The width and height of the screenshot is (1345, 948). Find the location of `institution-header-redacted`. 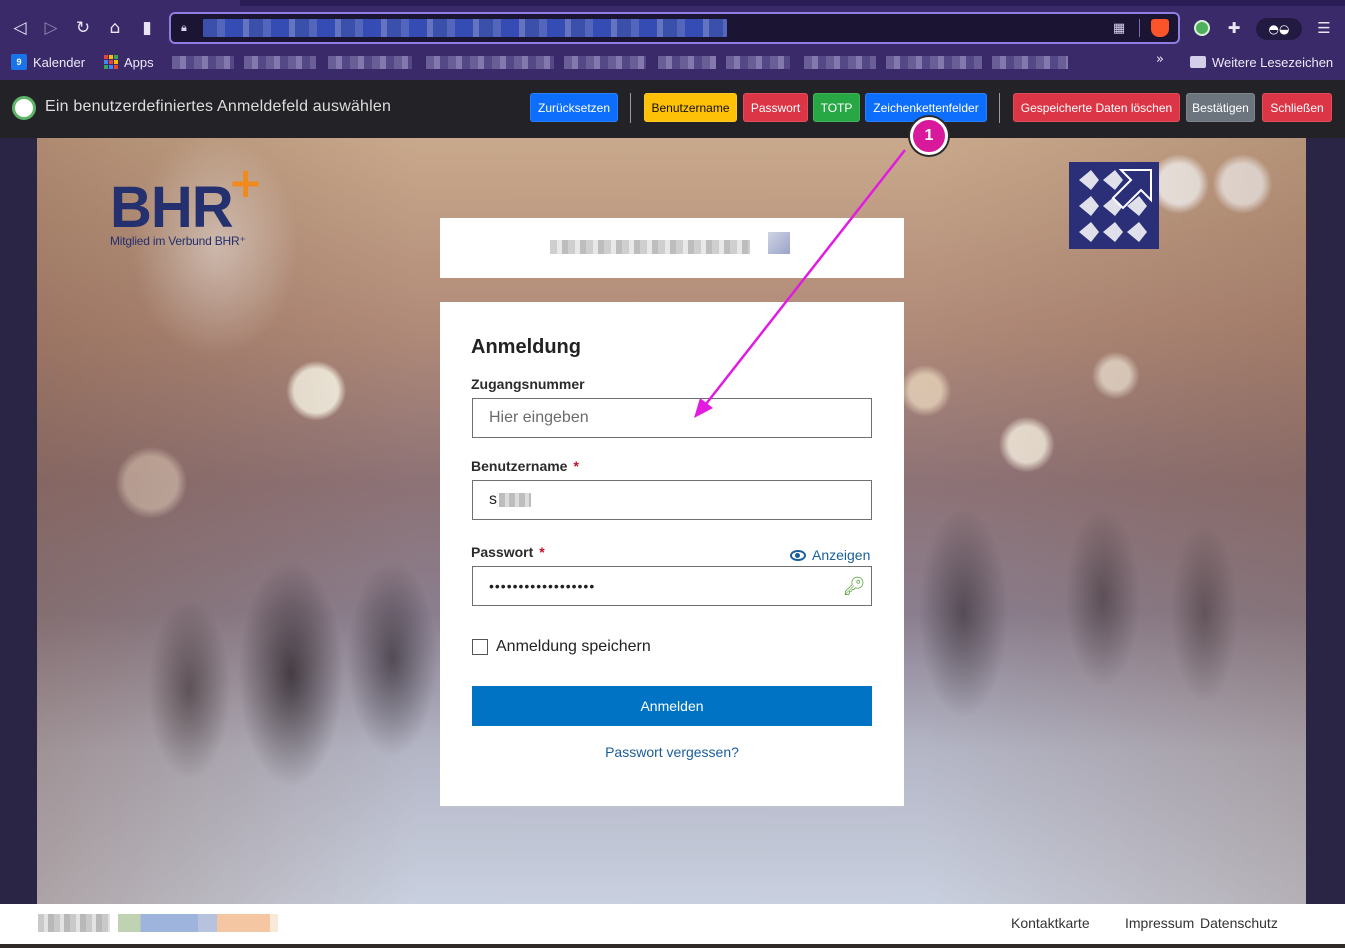

institution-header-redacted is located at coordinates (672, 248).